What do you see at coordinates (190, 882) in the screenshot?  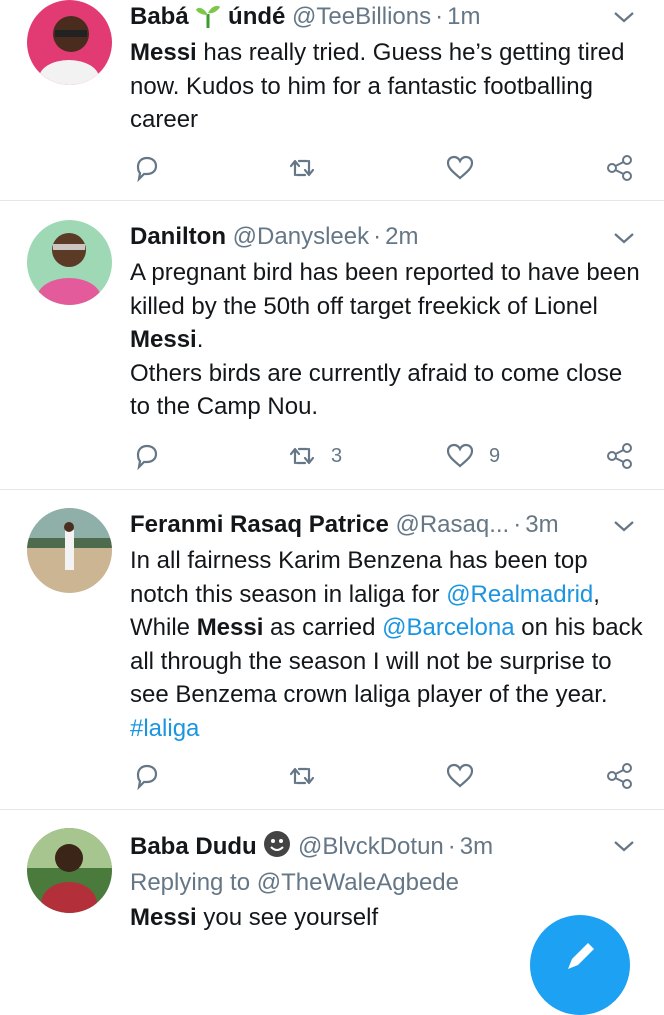 I see `replying-to-label: Replying to` at bounding box center [190, 882].